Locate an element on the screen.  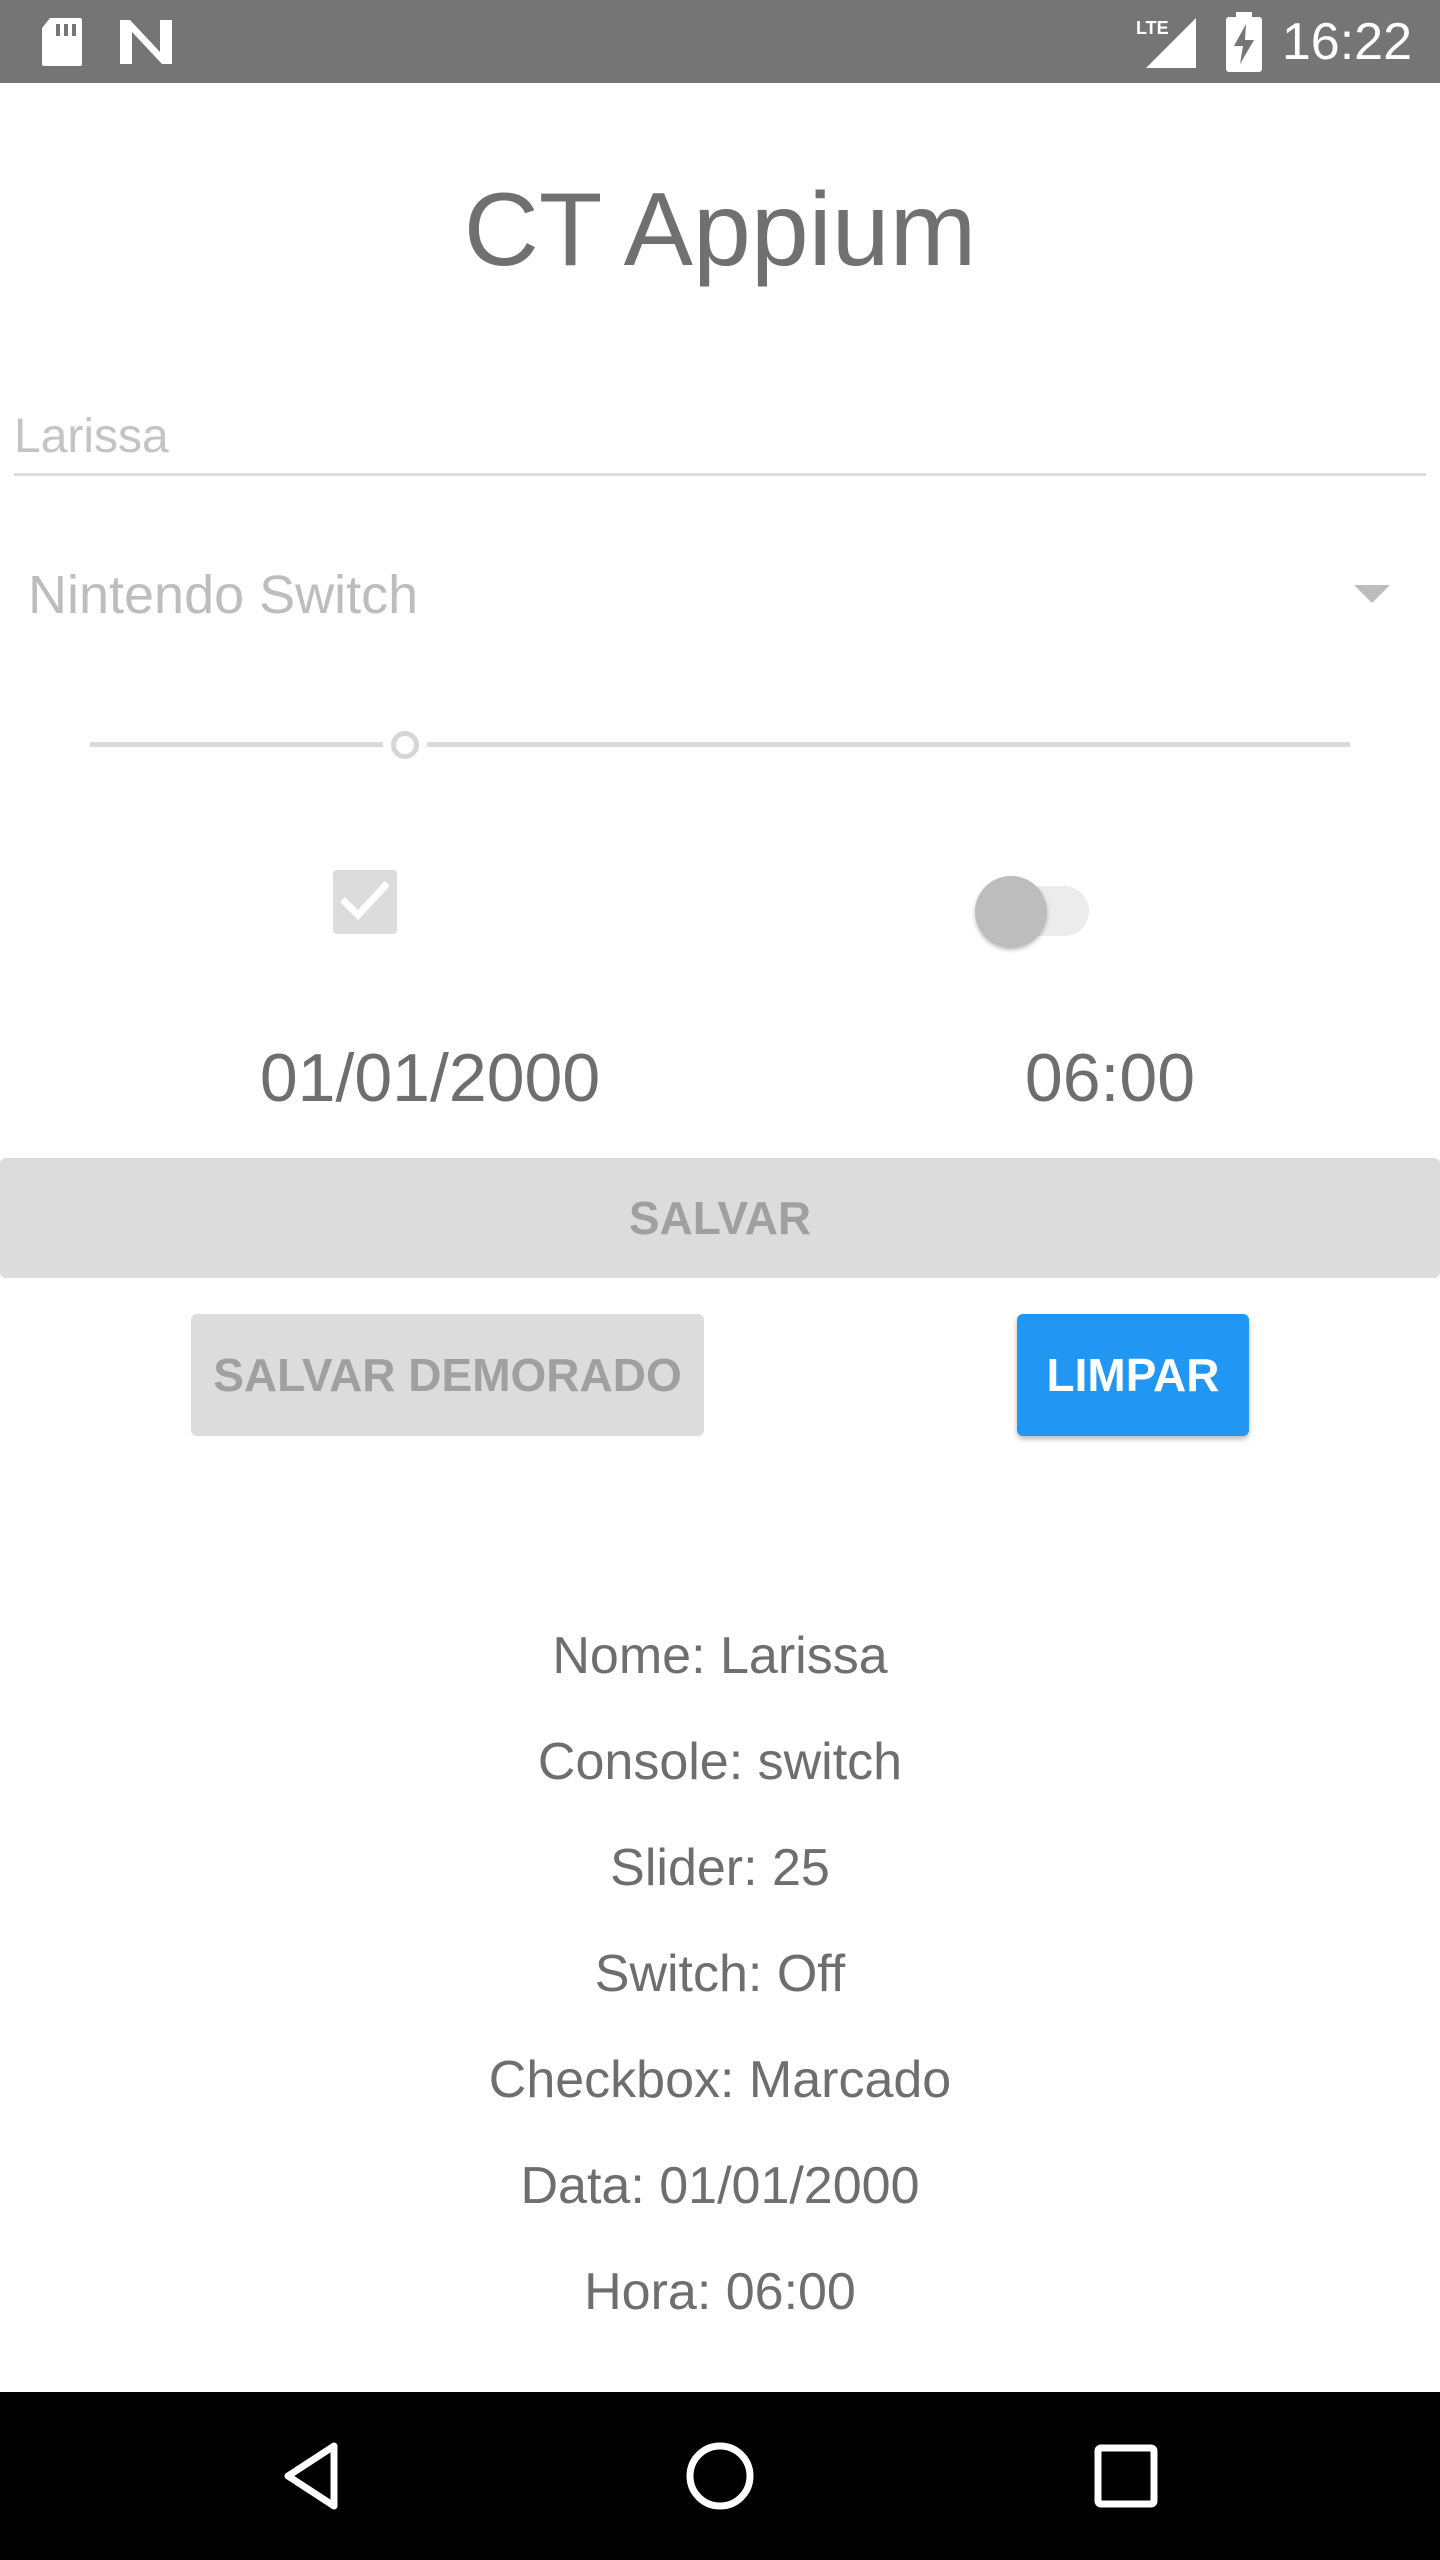
result-checkbox: Checkbox: Marcado is located at coordinates (720, 2080).